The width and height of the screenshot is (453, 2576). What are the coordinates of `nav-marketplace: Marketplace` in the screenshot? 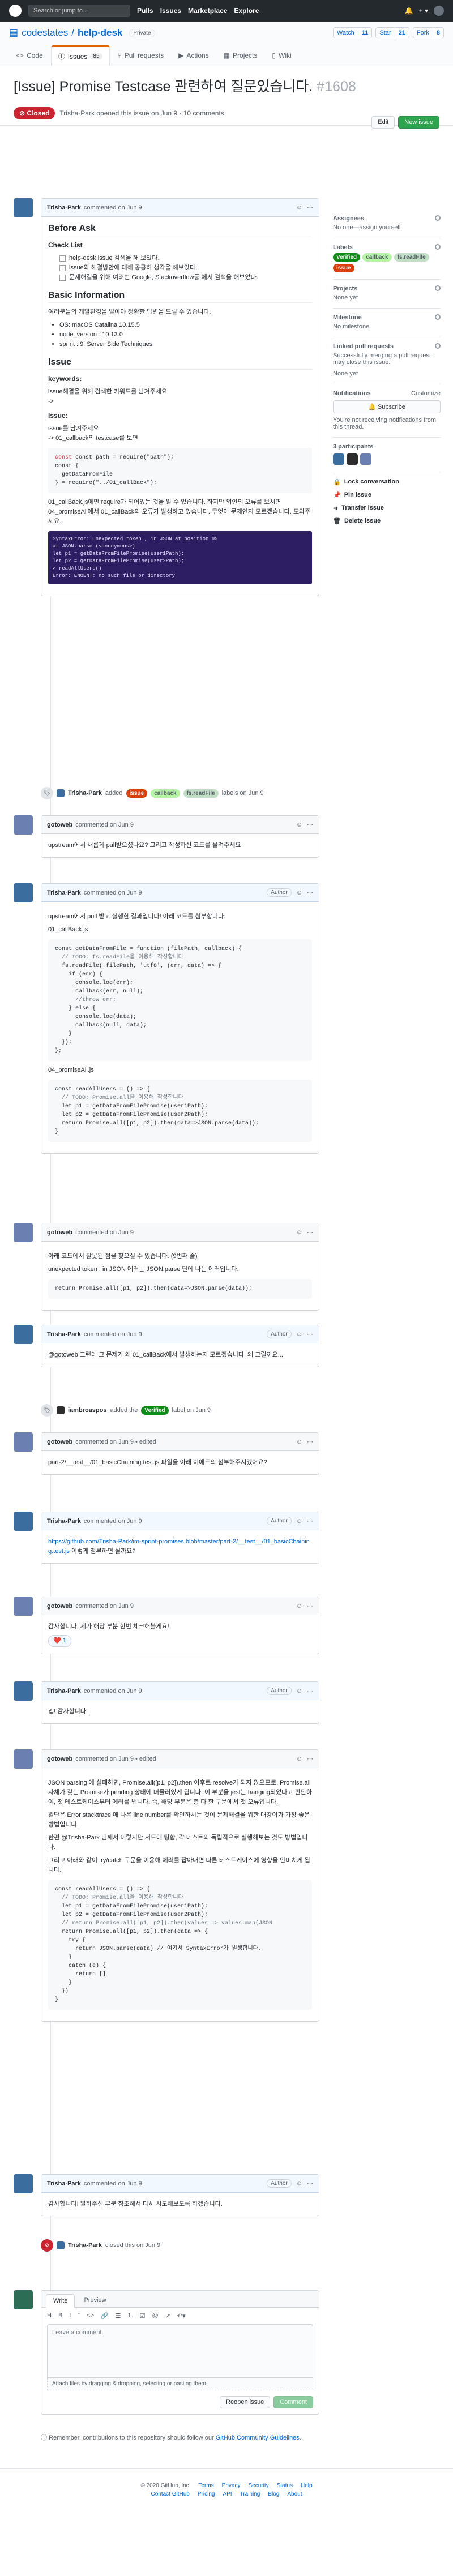 It's located at (208, 11).